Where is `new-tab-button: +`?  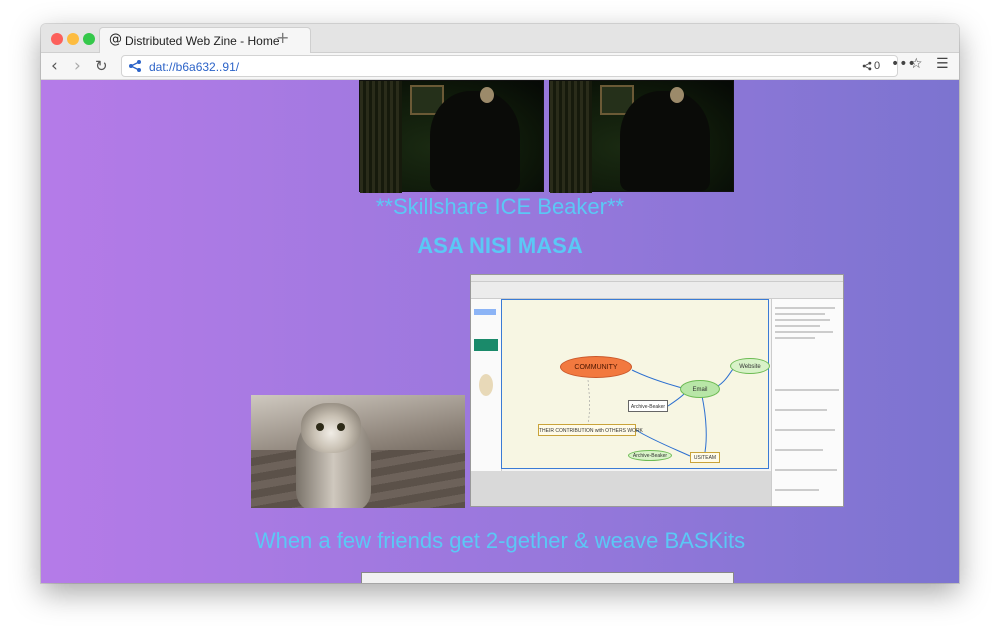
new-tab-button: + is located at coordinates (282, 37).